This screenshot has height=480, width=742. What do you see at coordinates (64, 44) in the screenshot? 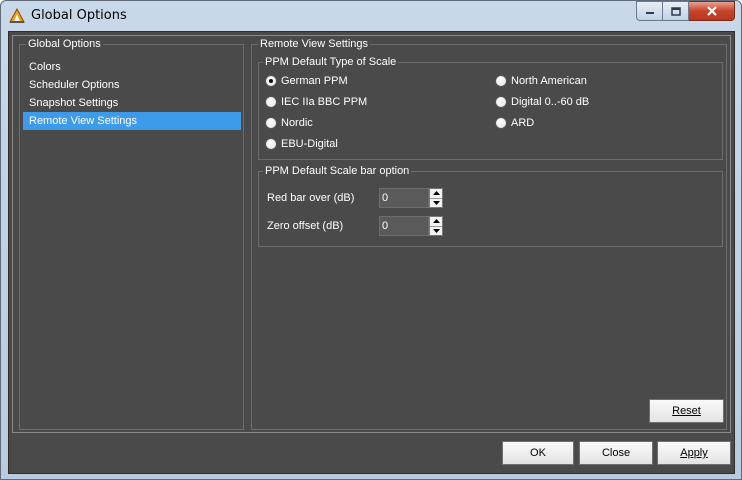
I see `nav-group-label: Global Options` at bounding box center [64, 44].